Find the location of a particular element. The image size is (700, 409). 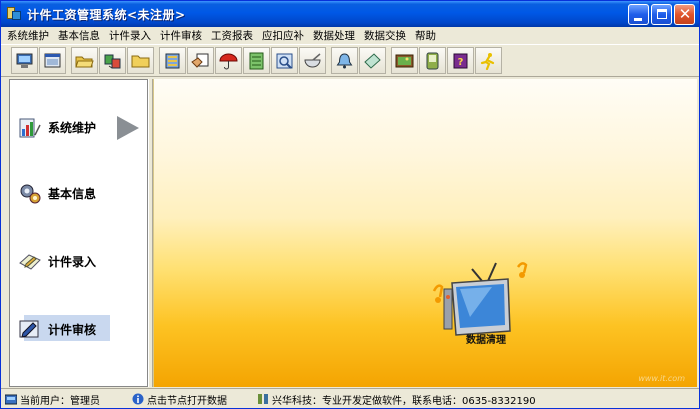

hand-note-icon is located at coordinates (200, 60).